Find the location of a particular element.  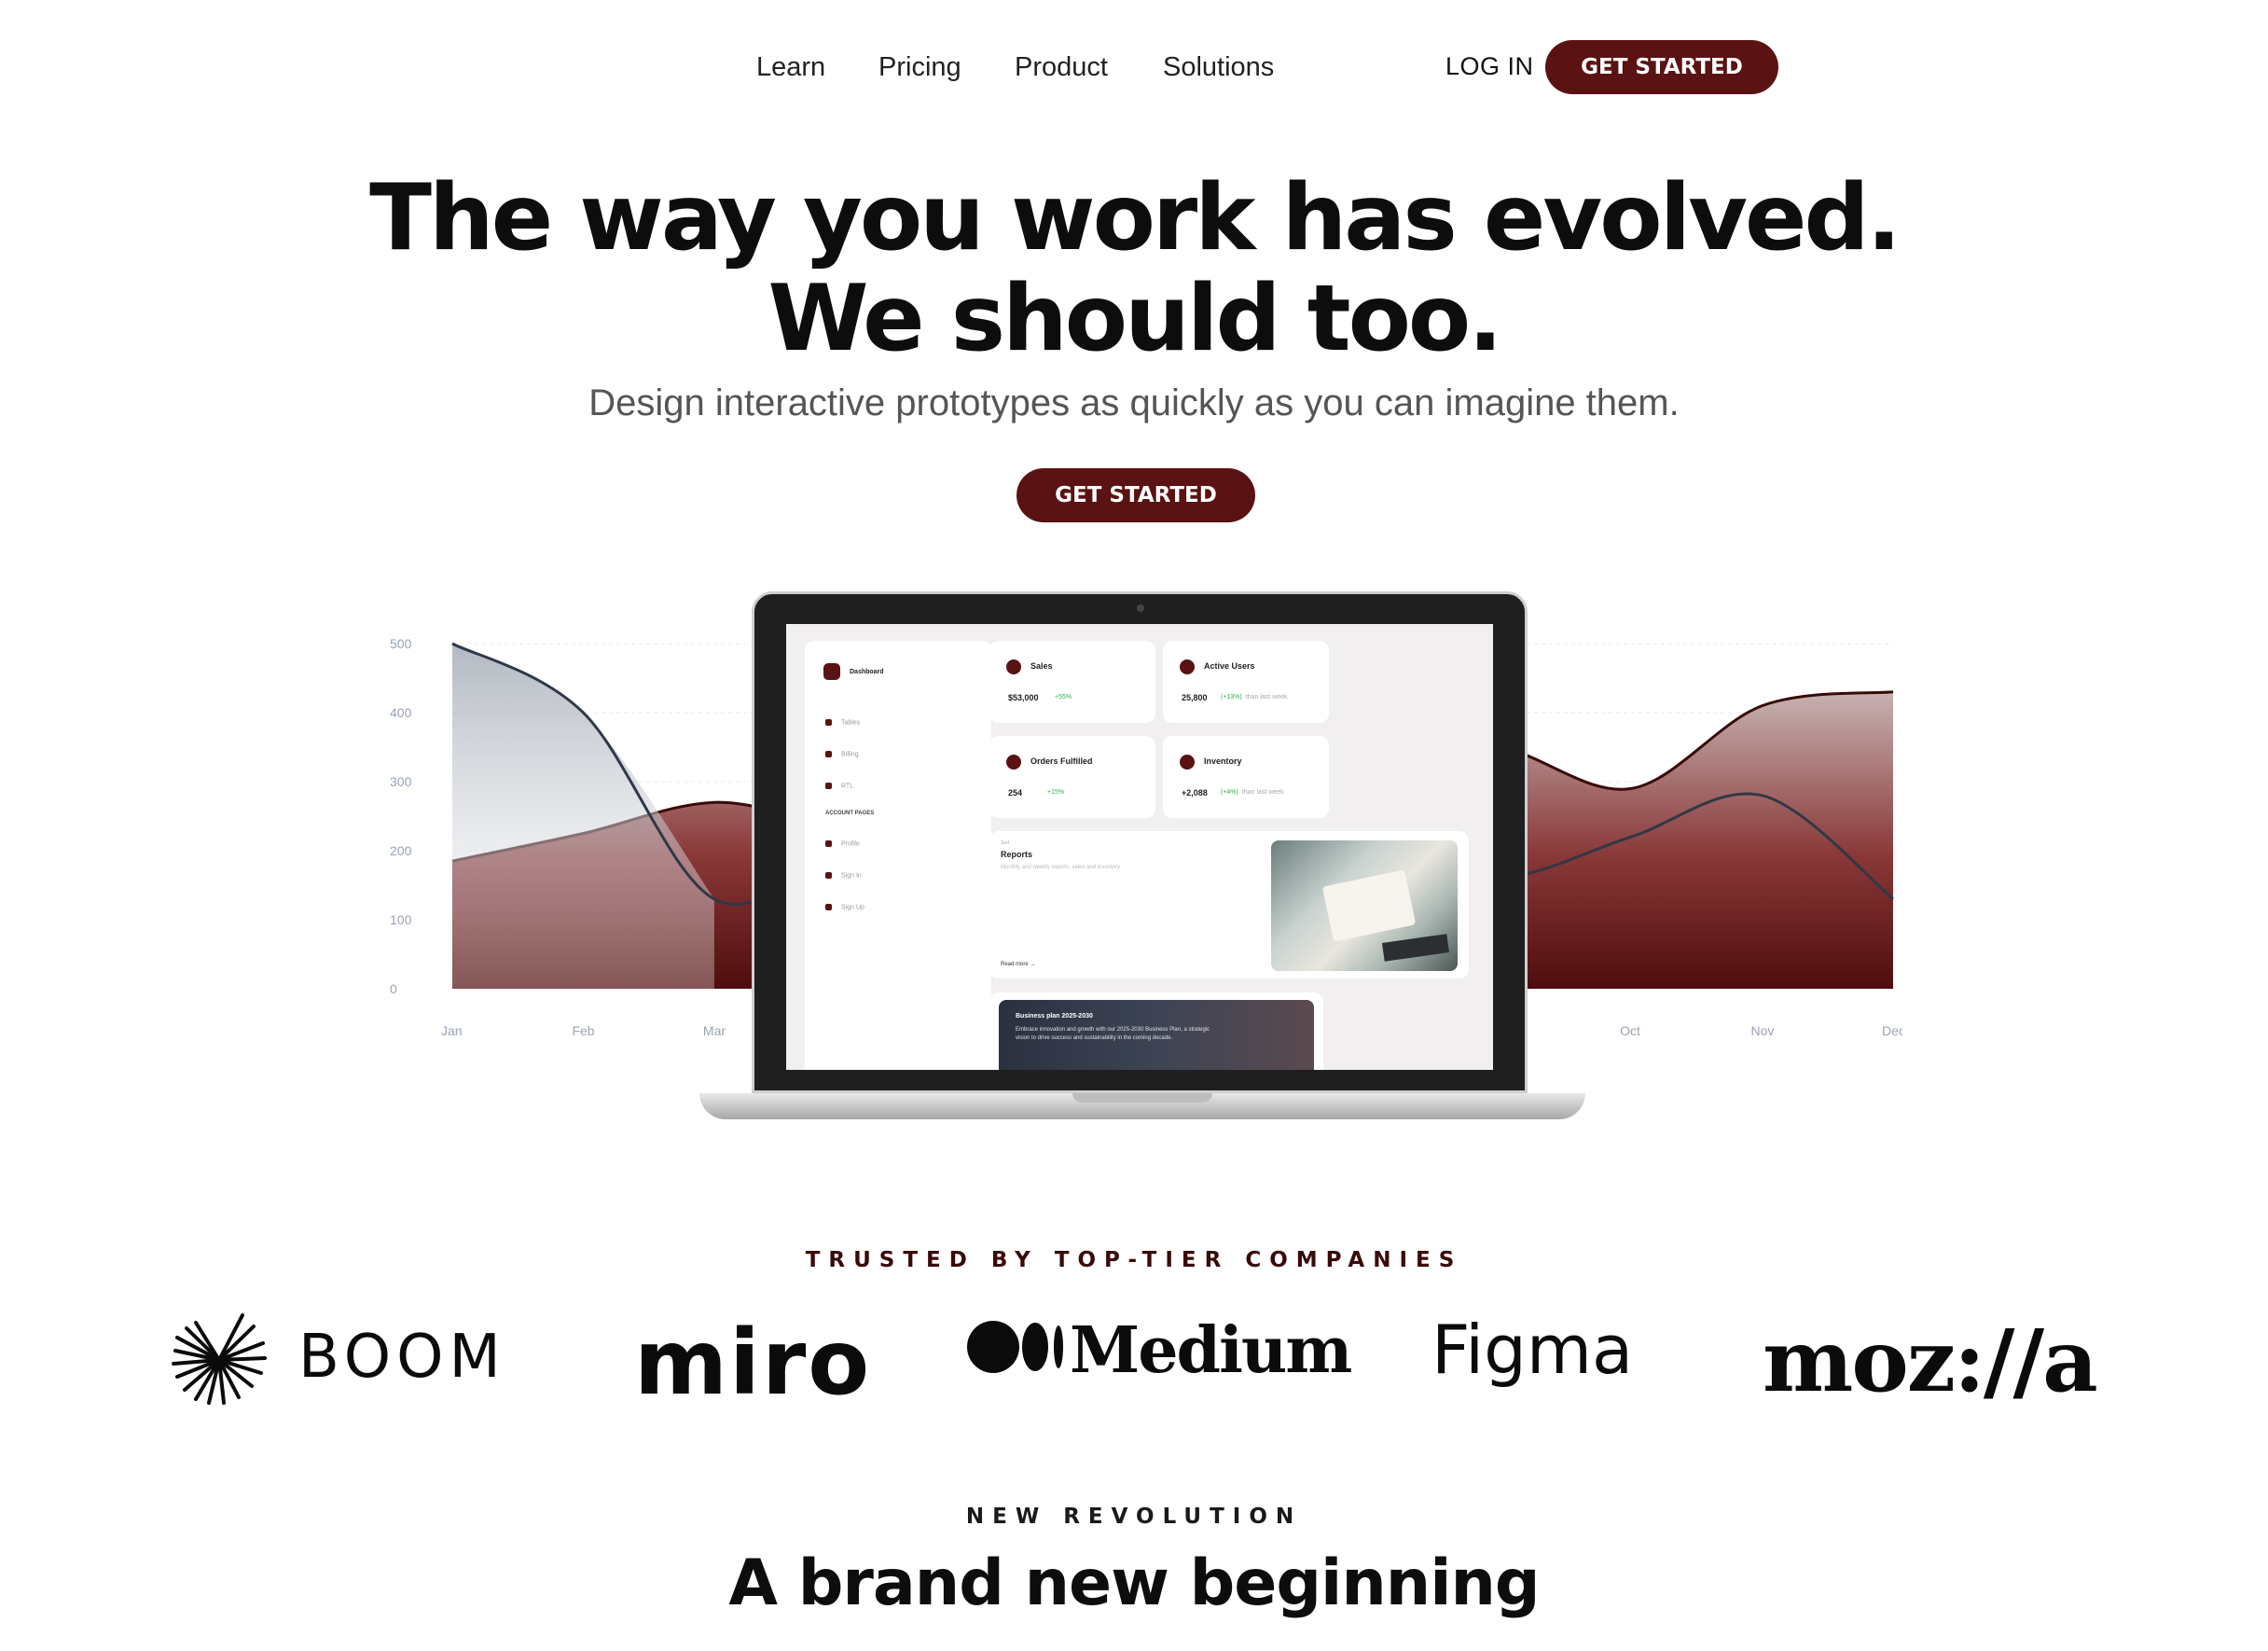

logo-figma: Figma is located at coordinates (1532, 1350).